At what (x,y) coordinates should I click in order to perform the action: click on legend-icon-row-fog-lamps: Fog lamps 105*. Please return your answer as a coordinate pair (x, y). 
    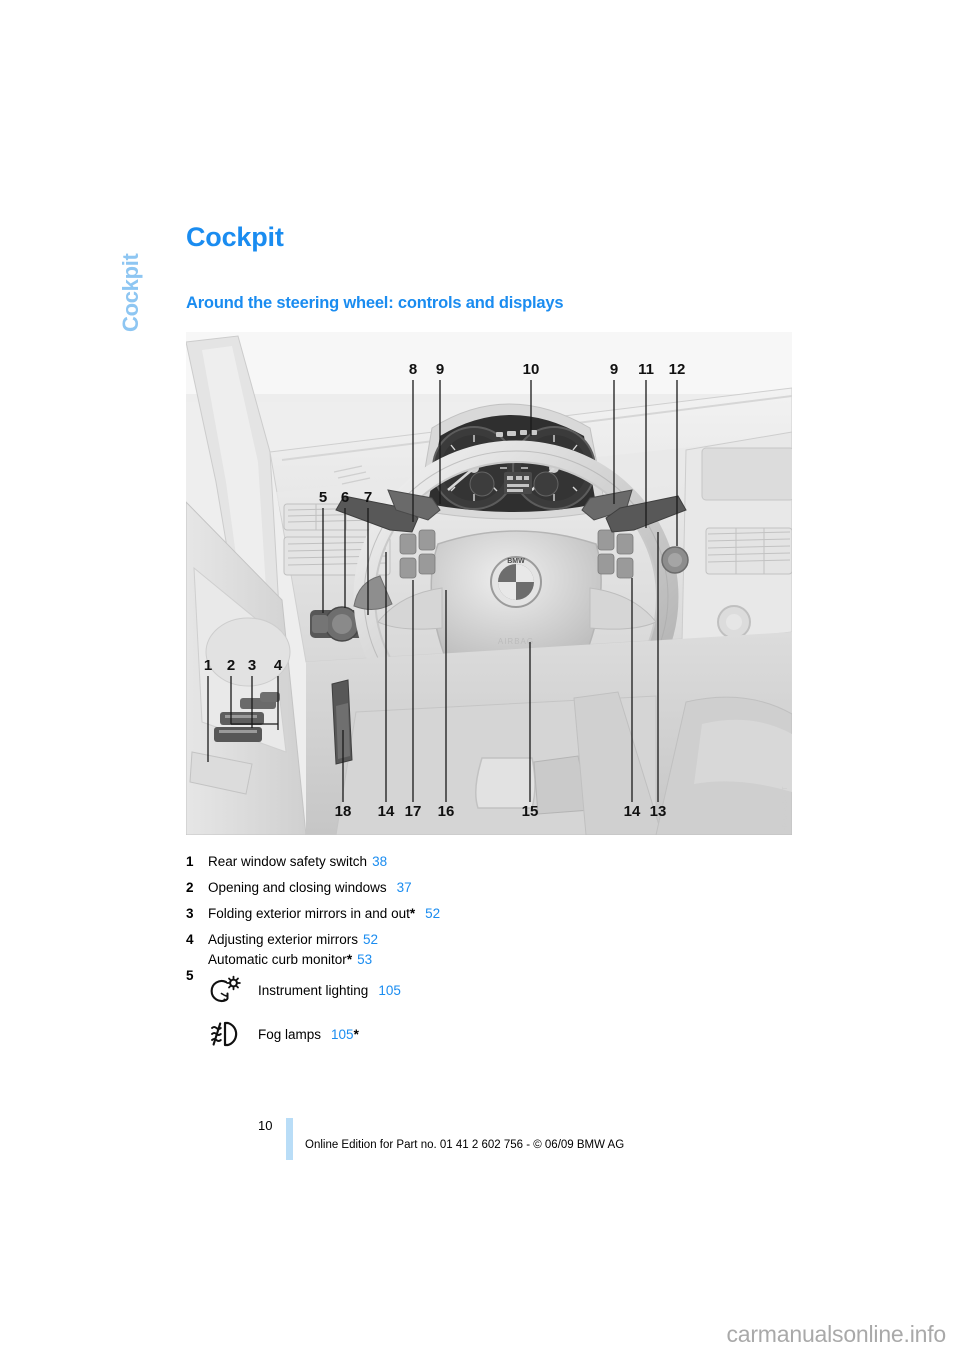
    Looking at the image, I should click on (497, 1034).